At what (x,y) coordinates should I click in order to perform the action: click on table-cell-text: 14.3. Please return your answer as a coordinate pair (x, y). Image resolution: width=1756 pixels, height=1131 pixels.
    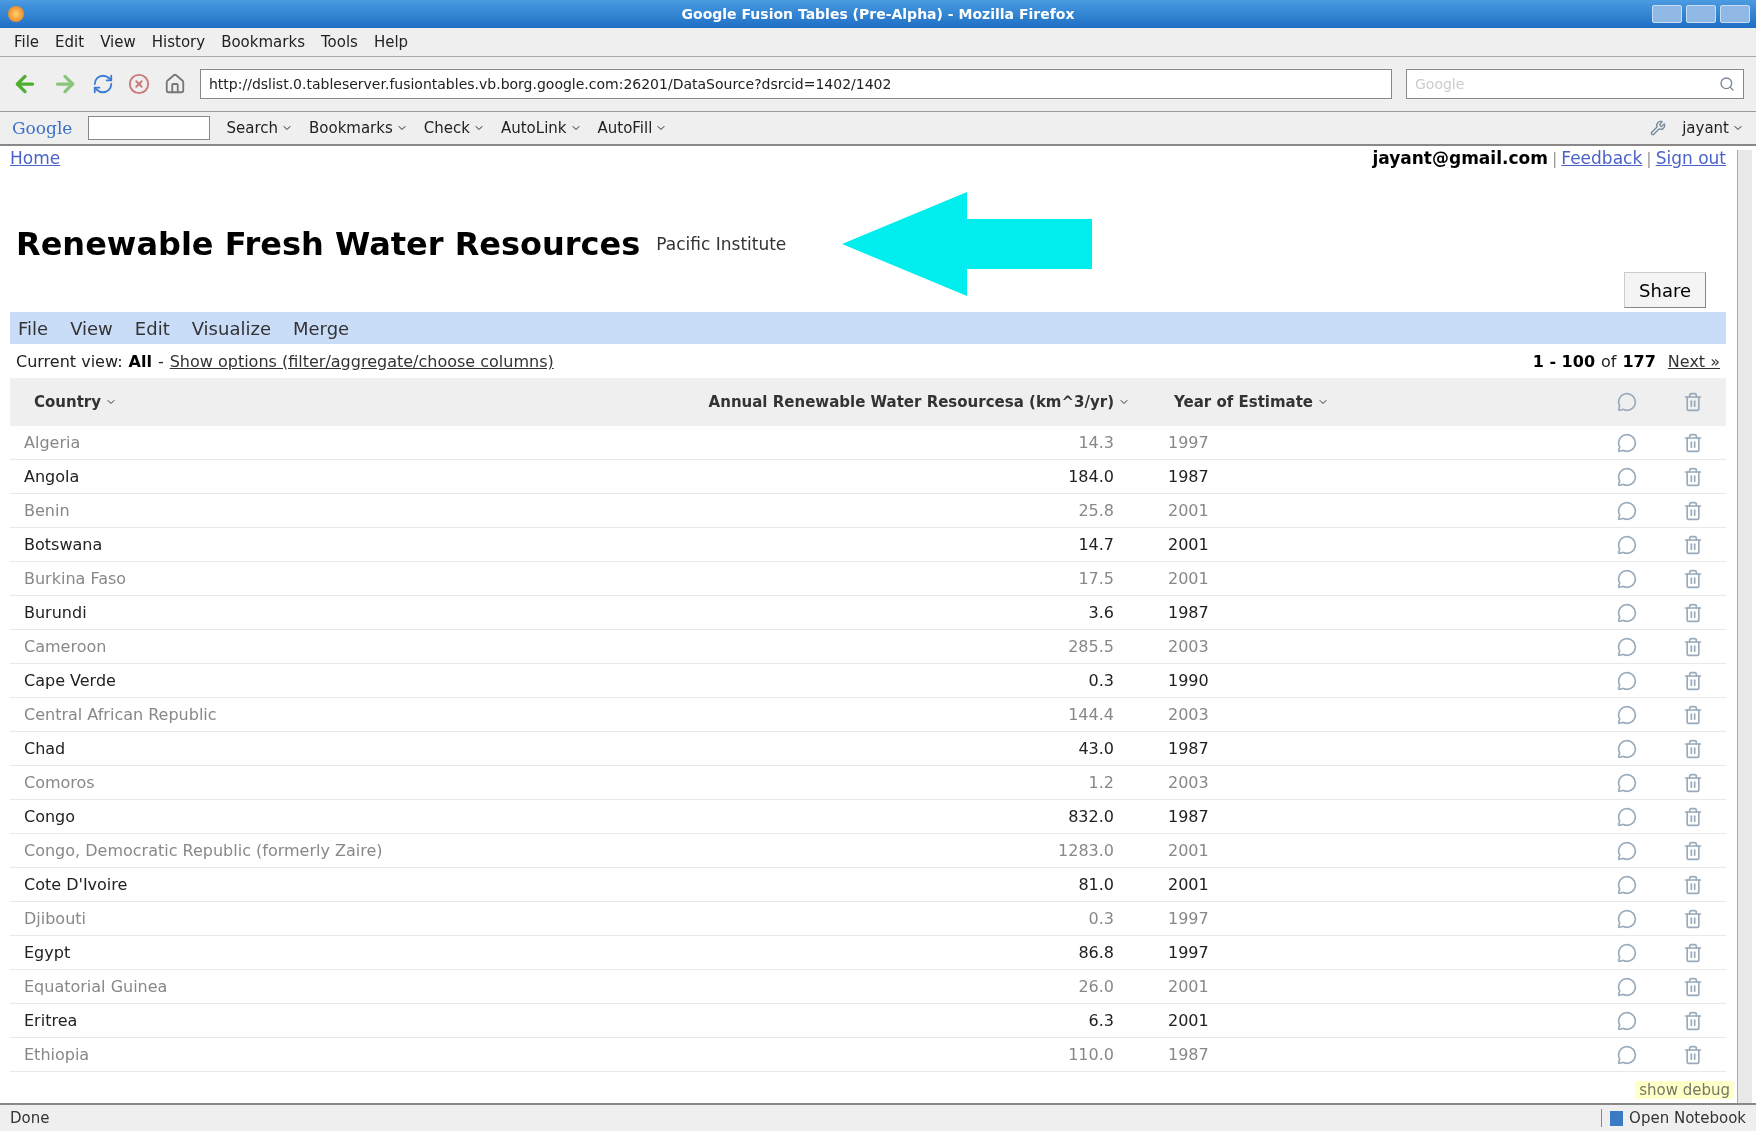
    Looking at the image, I should click on (1096, 442).